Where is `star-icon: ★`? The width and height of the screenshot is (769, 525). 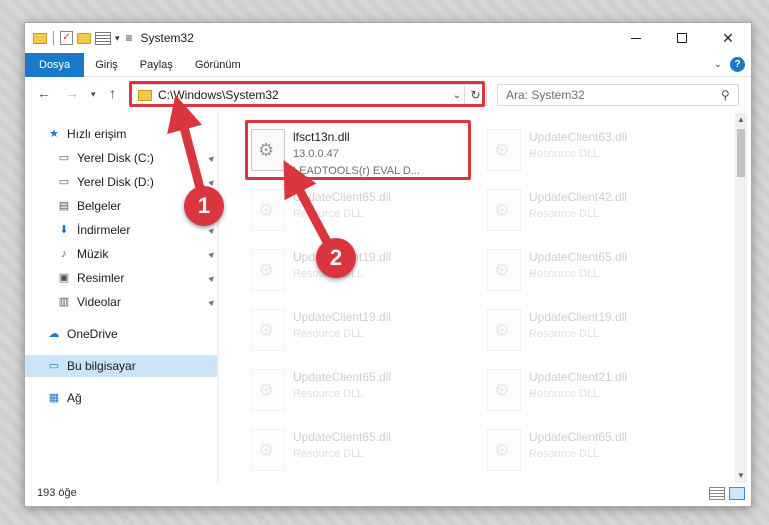 star-icon: ★ is located at coordinates (54, 134).